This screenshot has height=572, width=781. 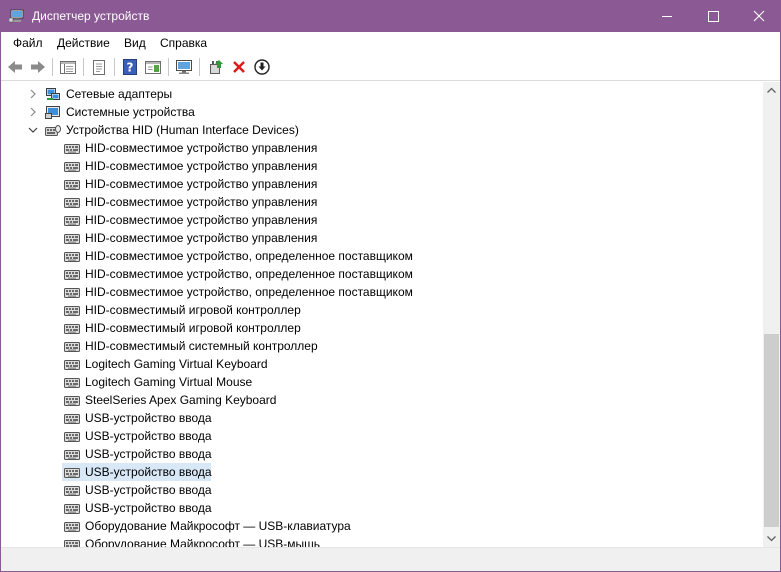 I want to click on download-icon, so click(x=262, y=67).